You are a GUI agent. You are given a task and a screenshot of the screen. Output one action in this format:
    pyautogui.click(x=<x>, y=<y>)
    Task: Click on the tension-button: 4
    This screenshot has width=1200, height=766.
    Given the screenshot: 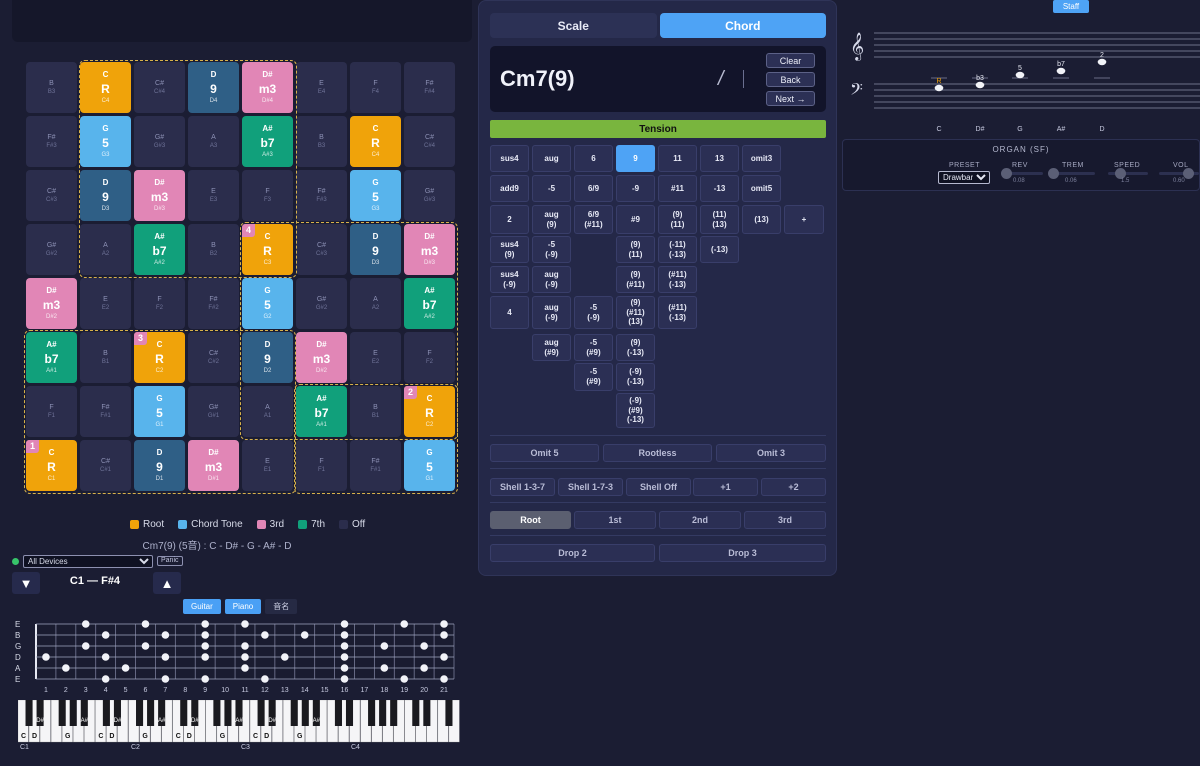 What is the action you would take?
    pyautogui.click(x=509, y=312)
    